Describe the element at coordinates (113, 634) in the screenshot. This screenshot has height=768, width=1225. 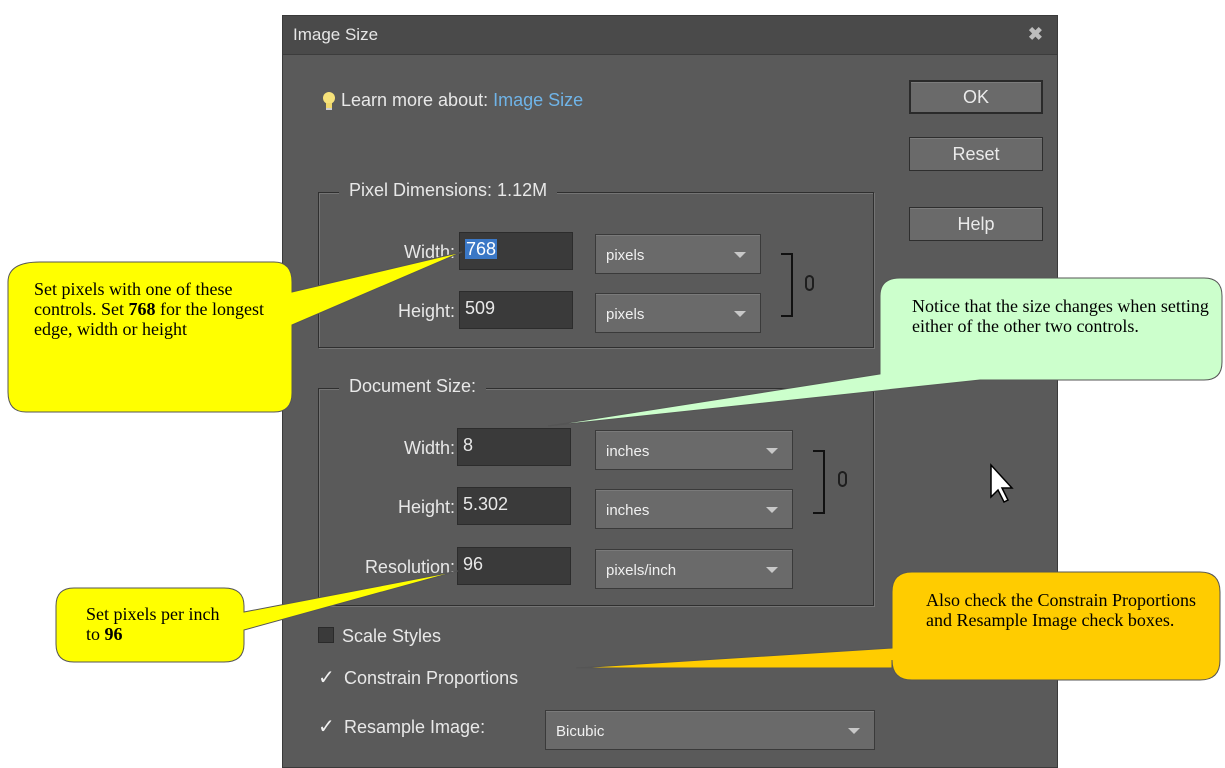
I see `callout-ppi-bold: 96` at that location.